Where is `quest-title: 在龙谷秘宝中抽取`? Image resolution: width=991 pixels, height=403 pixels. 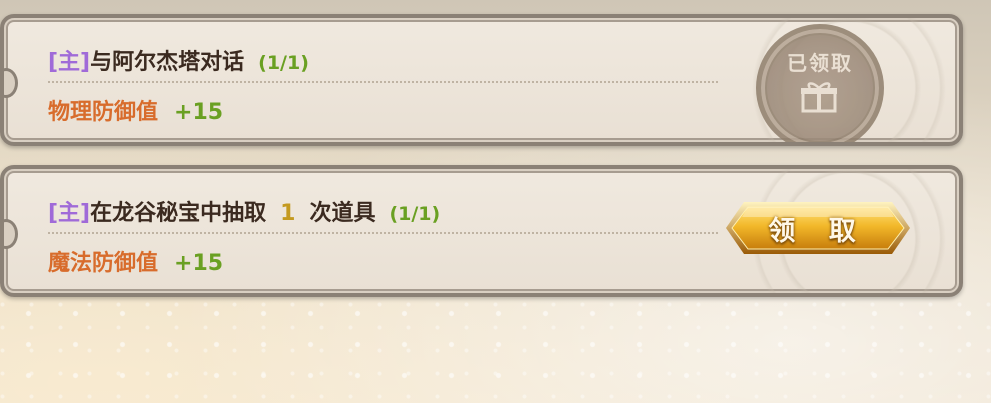
quest-title: 在龙谷秘宝中抽取 is located at coordinates (178, 213).